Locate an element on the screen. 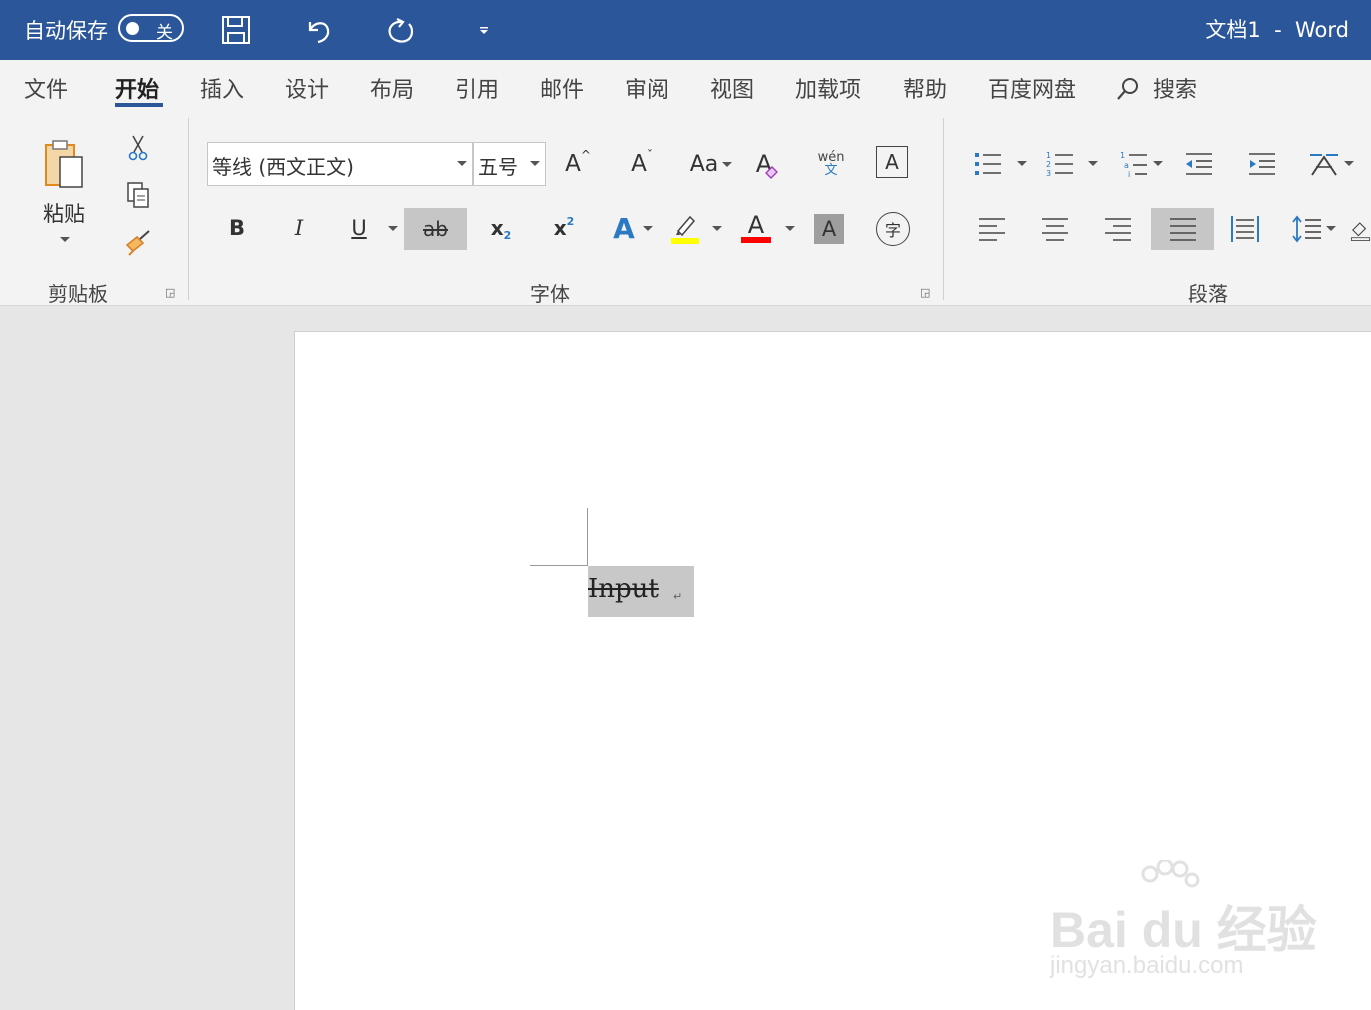  chinese-layout-button is located at coordinates (1324, 164).